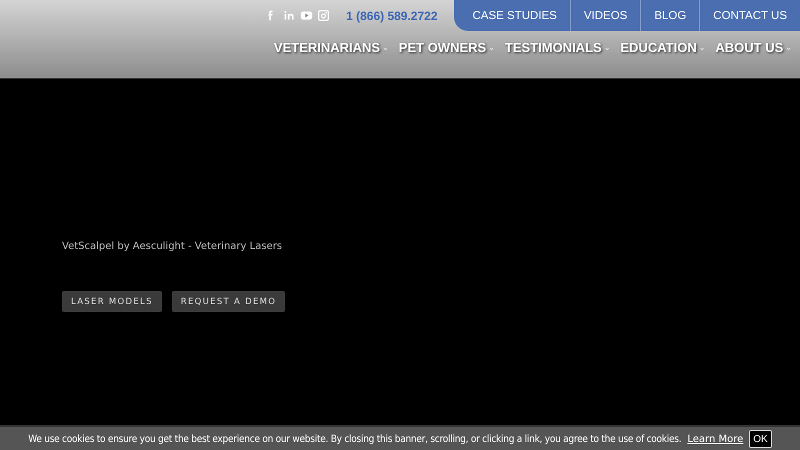  I want to click on learn-more-link: Learn More, so click(715, 439).